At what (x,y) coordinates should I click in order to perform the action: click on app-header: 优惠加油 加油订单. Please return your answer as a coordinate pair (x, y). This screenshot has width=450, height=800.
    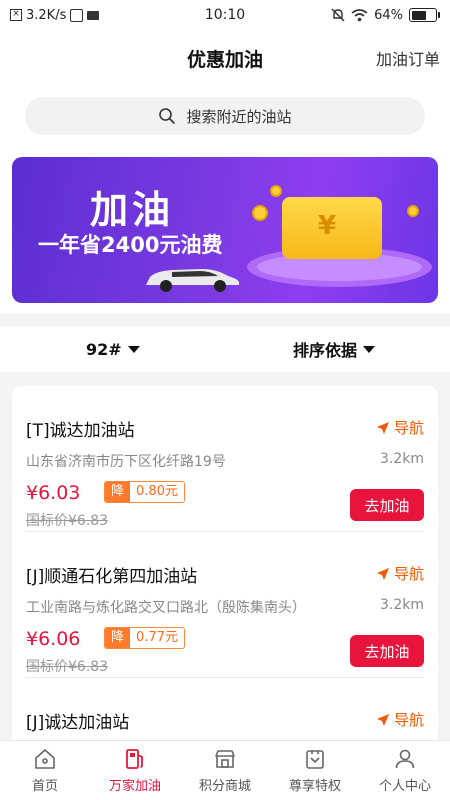
    Looking at the image, I should click on (225, 58).